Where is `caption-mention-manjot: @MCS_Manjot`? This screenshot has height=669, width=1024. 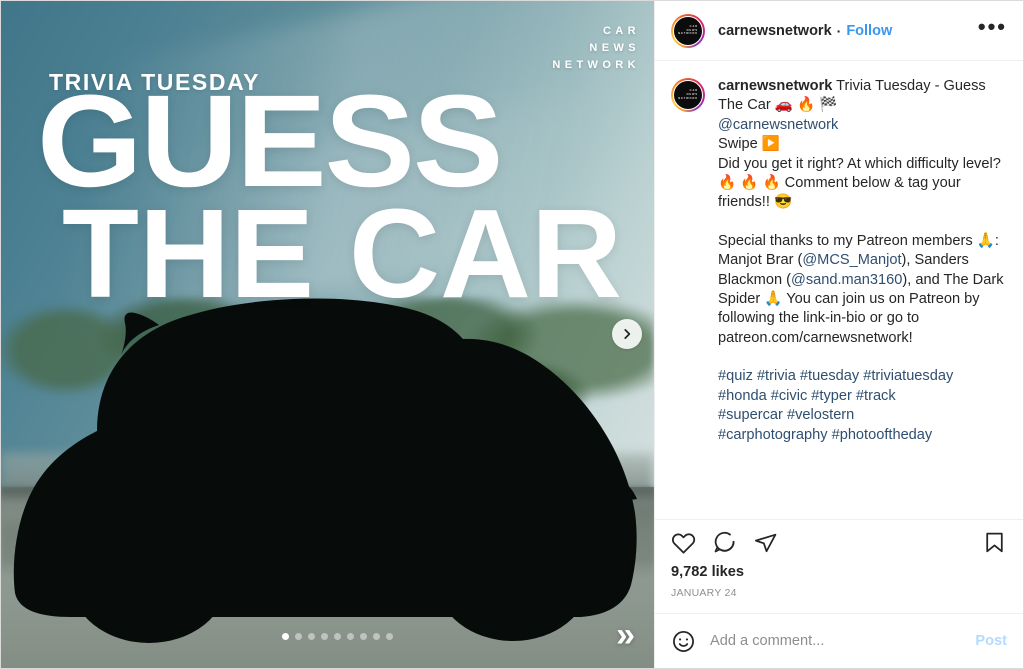
caption-mention-manjot: @MCS_Manjot is located at coordinates (851, 260).